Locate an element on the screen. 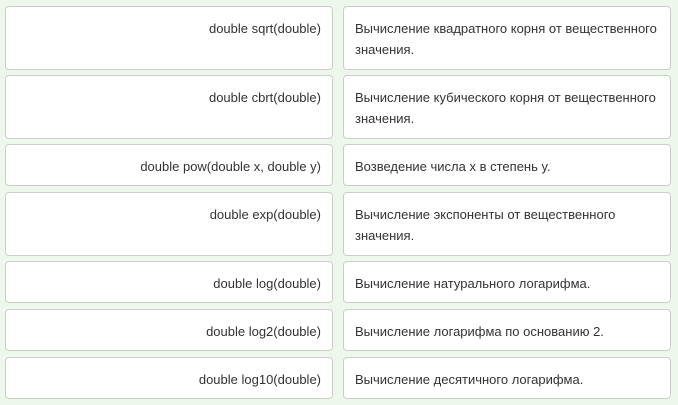 The width and height of the screenshot is (678, 405). function-card: double log10(double) is located at coordinates (169, 378).